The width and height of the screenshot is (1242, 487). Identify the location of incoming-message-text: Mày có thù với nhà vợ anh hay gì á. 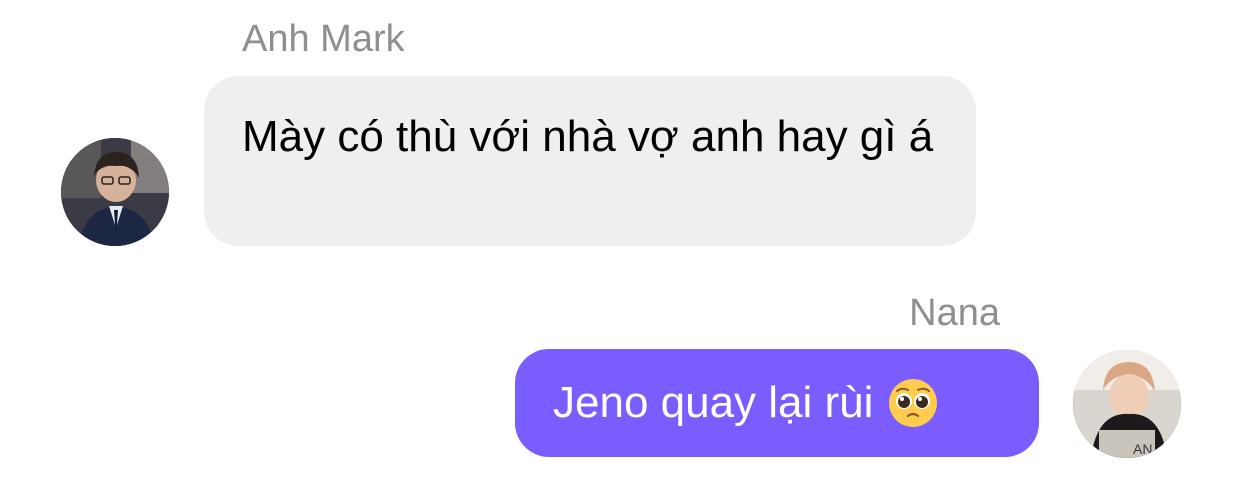
(588, 136).